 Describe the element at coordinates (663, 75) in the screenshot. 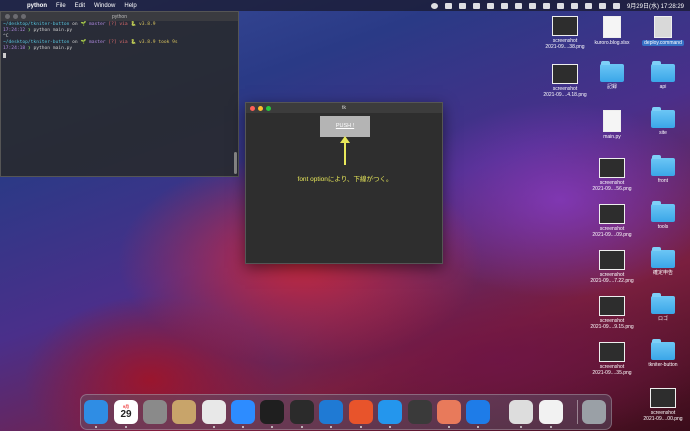

I see `desktop-icon: api` at that location.